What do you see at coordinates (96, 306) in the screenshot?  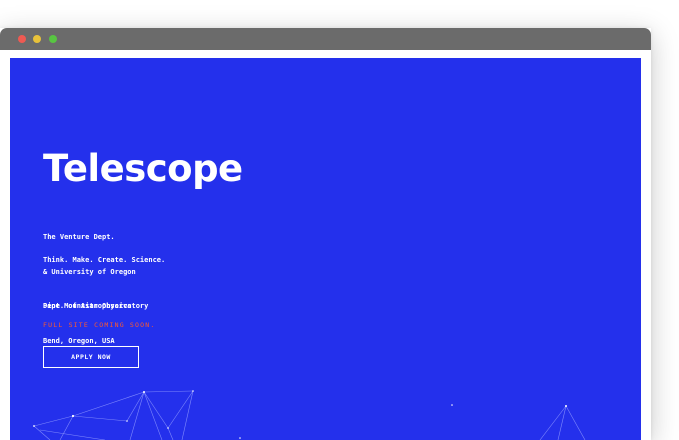 I see `location-line: Pine Mountian Observatory` at bounding box center [96, 306].